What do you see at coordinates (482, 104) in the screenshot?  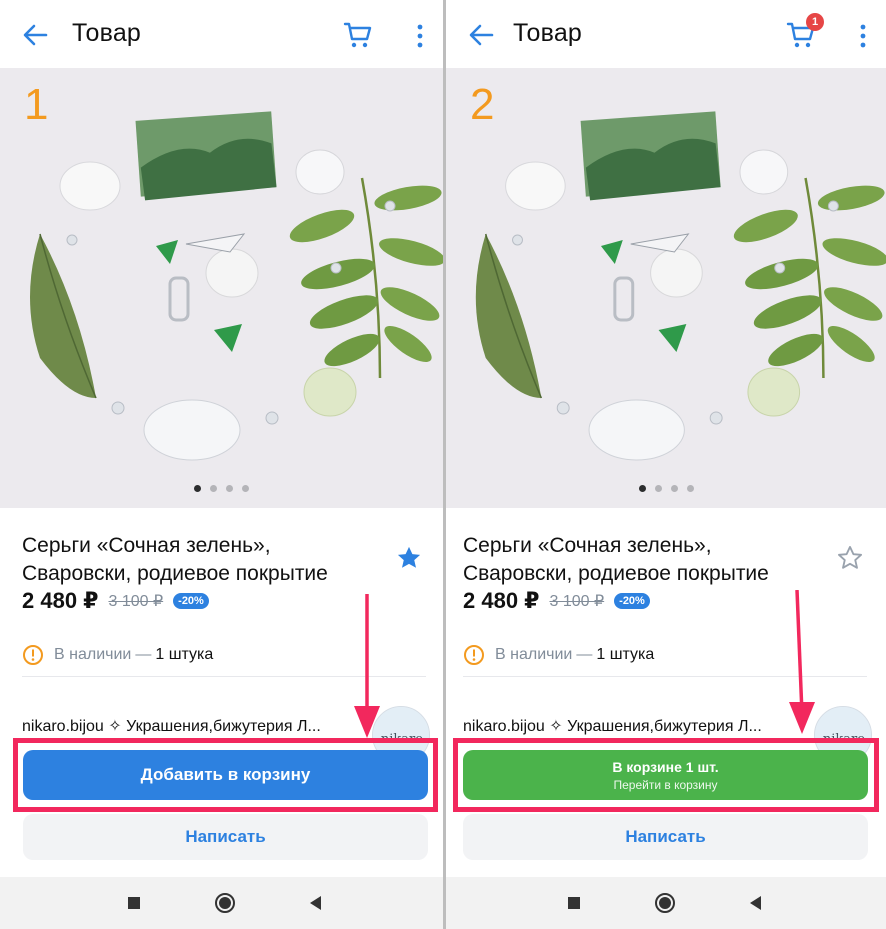 I see `step-number: 2` at bounding box center [482, 104].